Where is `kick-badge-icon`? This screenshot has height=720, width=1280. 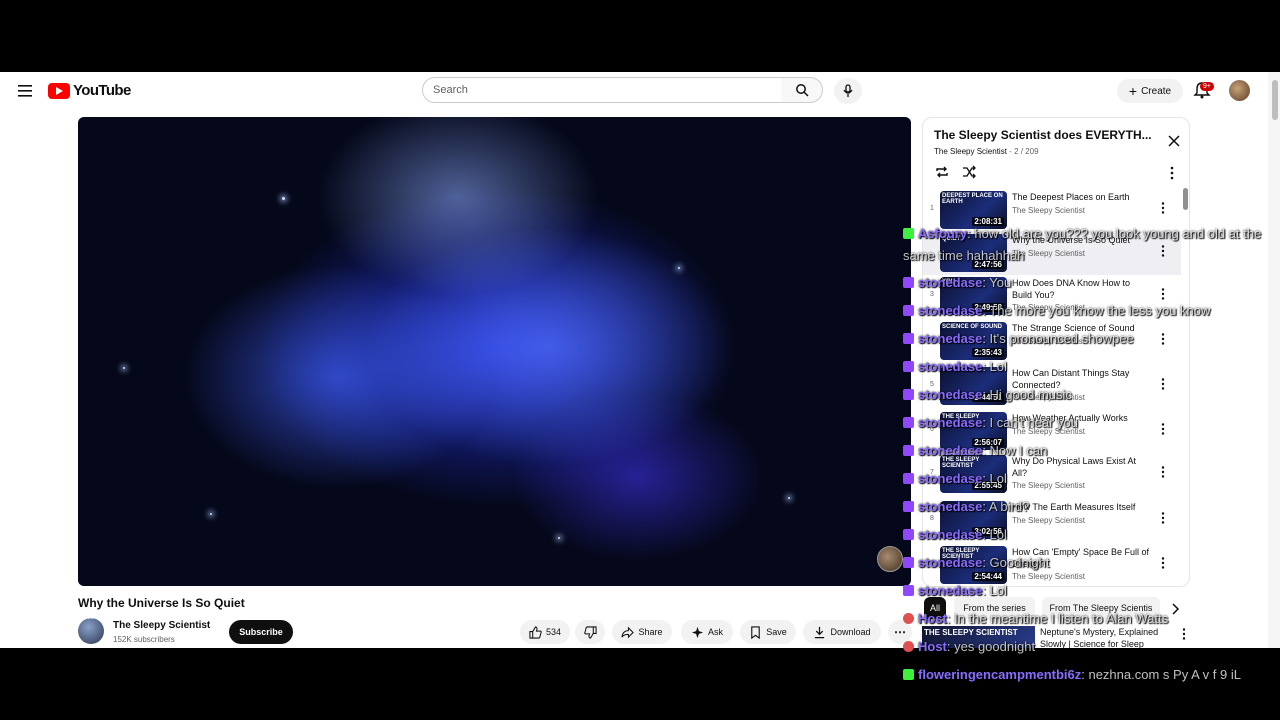
kick-badge-icon is located at coordinates (908, 674).